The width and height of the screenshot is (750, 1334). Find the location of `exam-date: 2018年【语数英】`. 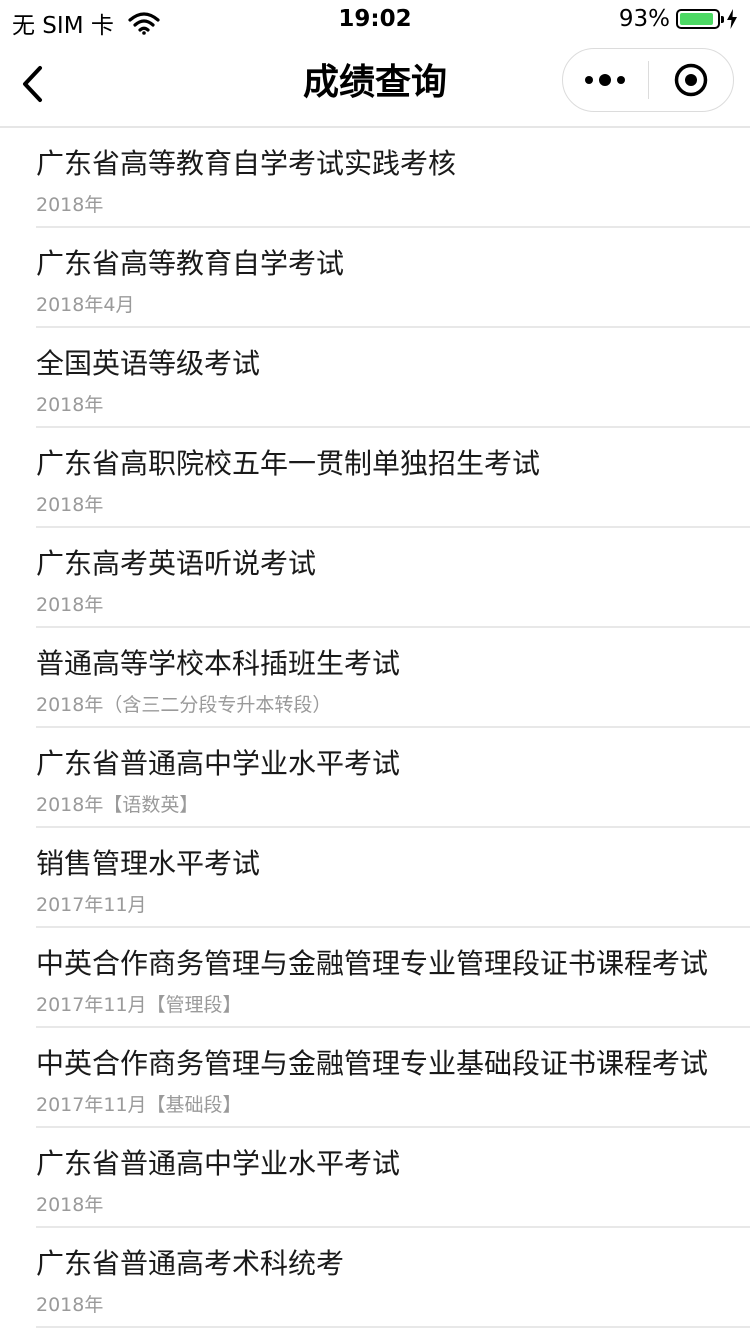

exam-date: 2018年【语数英】 is located at coordinates (117, 805).